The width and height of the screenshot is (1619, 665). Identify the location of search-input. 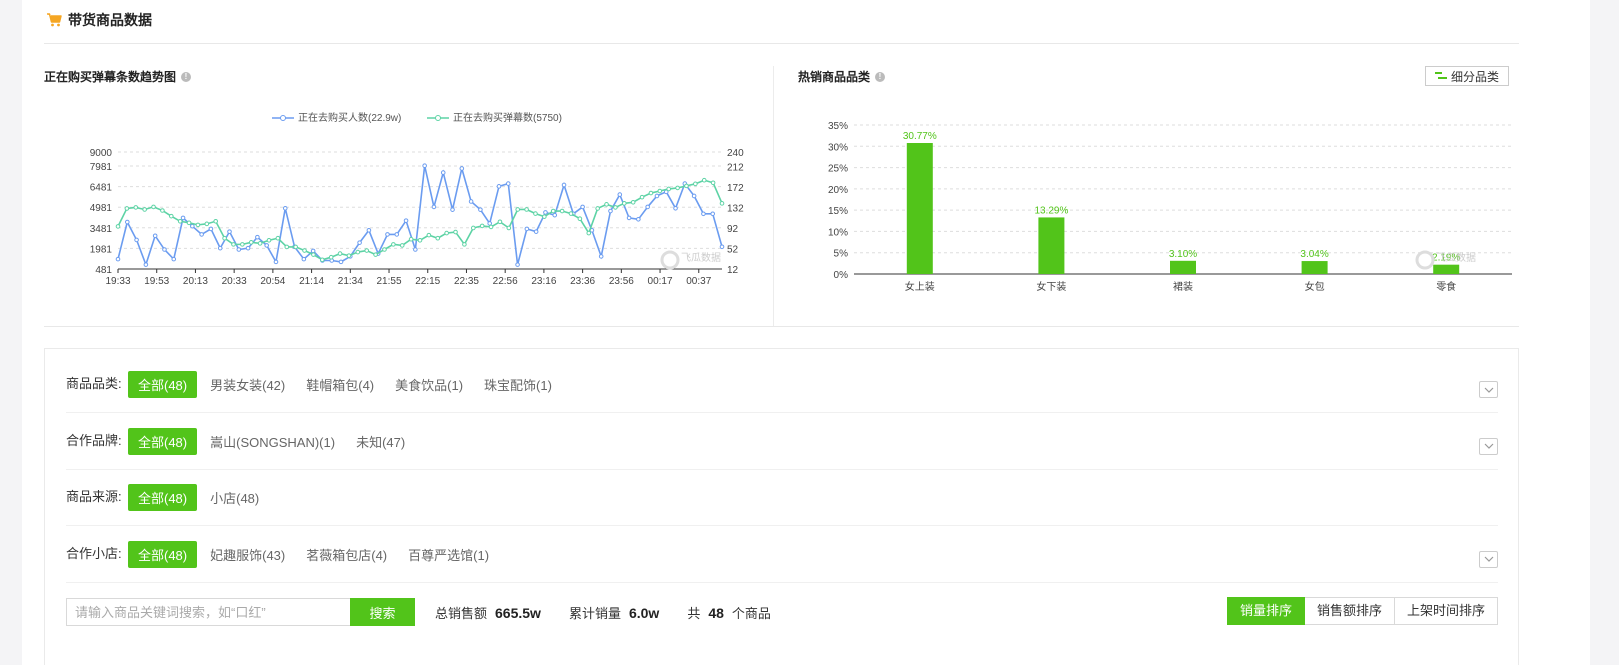
(208, 612).